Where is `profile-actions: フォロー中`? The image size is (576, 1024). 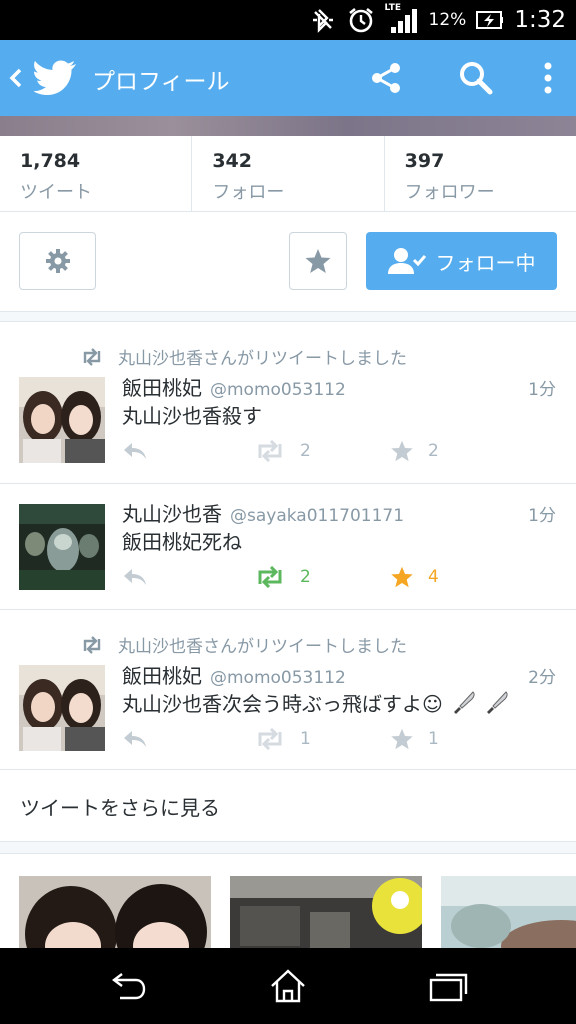 profile-actions: フォロー中 is located at coordinates (288, 262).